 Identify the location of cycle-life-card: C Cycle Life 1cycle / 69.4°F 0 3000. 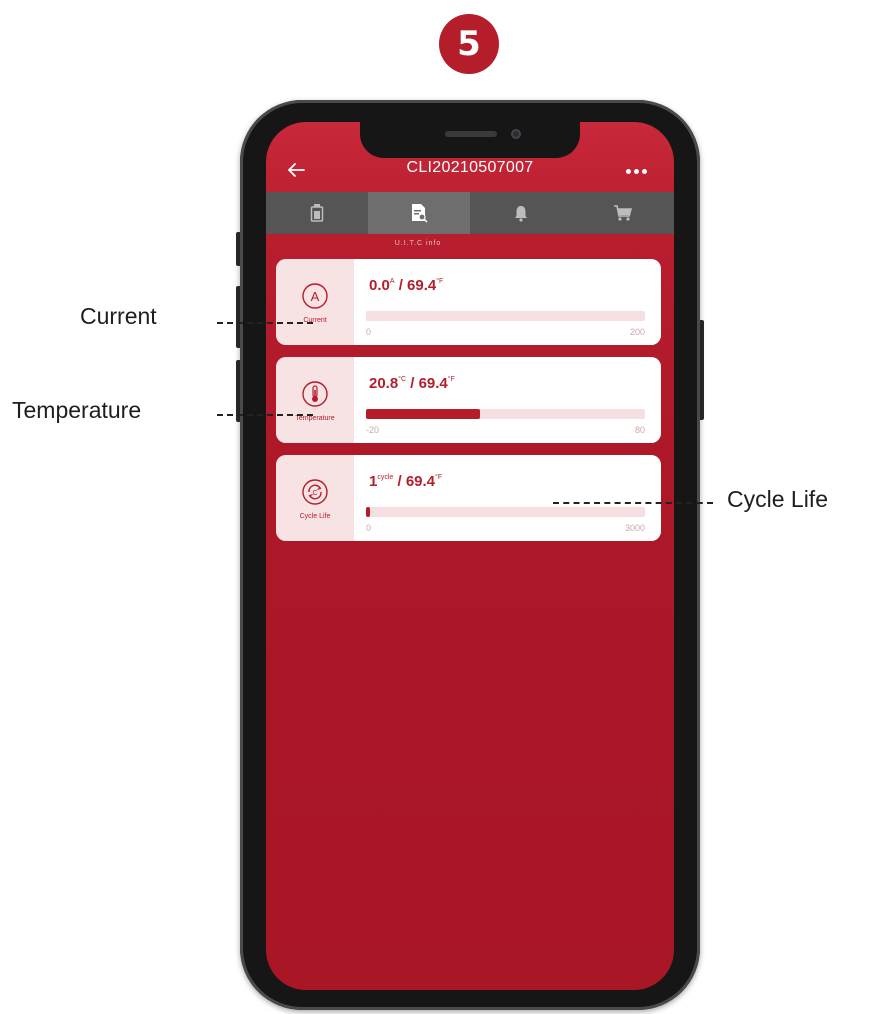
(468, 498).